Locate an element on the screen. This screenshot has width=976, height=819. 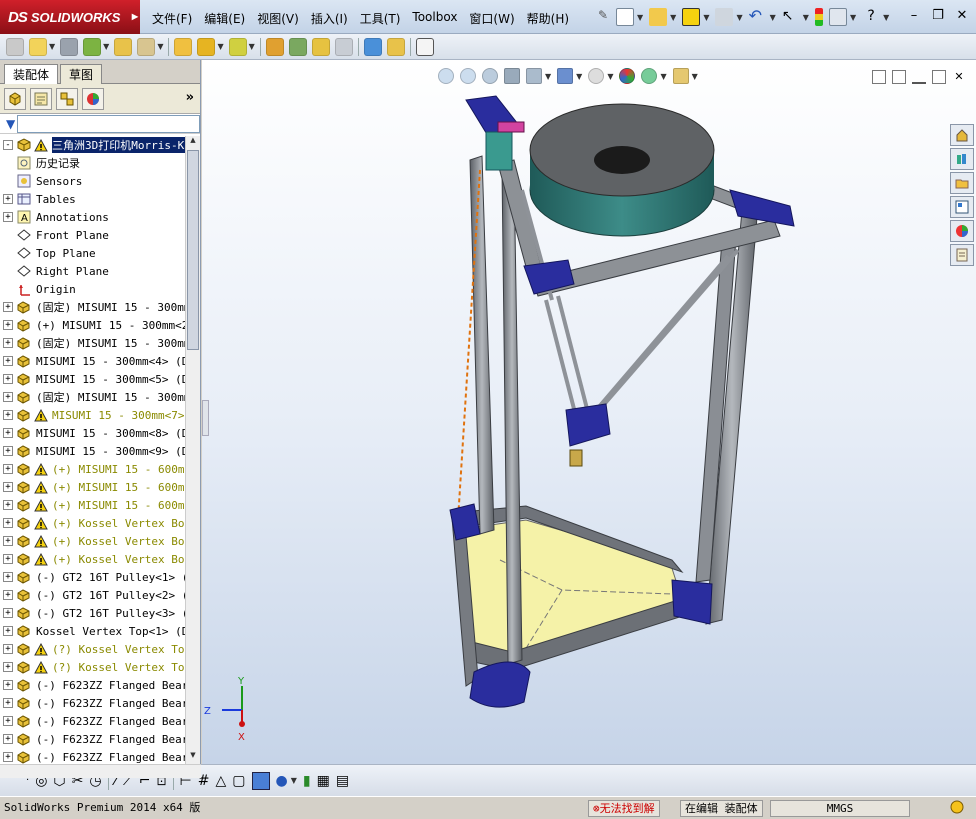
tree-item: + Tables is located at coordinates (92, 199).